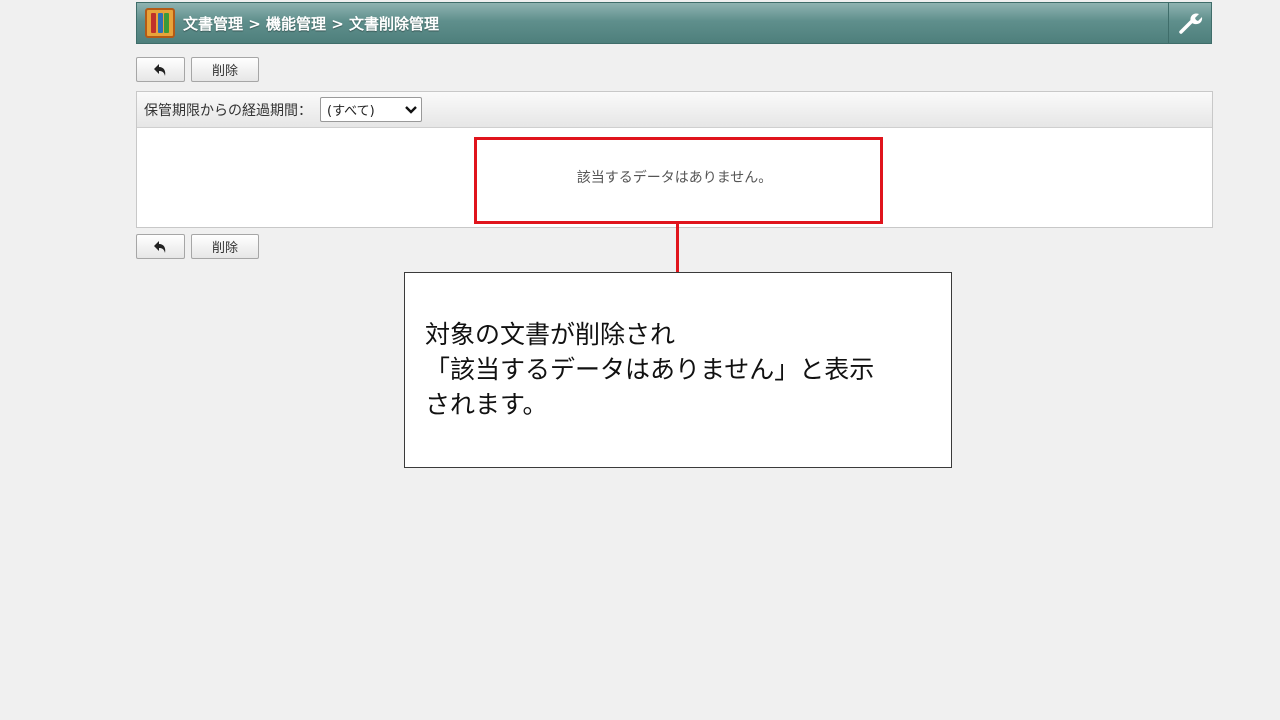 The height and width of the screenshot is (720, 1280). I want to click on delete-button: 削除, so click(225, 69).